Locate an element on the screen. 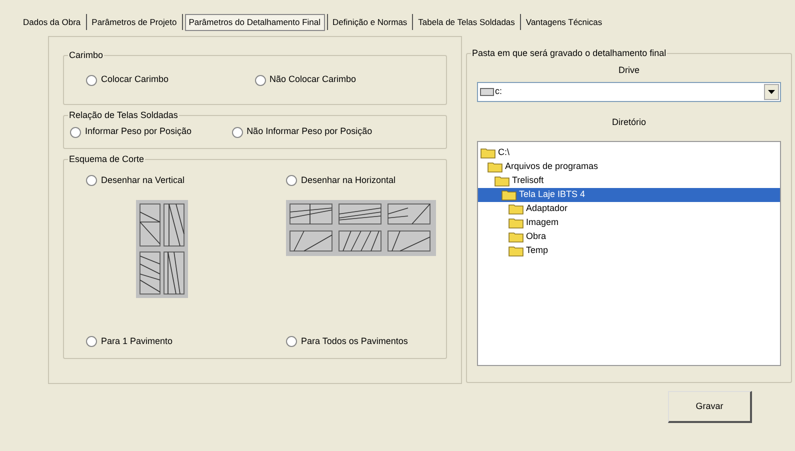 This screenshot has width=795, height=451. radio-option: Informar Peso por Posição is located at coordinates (131, 132).